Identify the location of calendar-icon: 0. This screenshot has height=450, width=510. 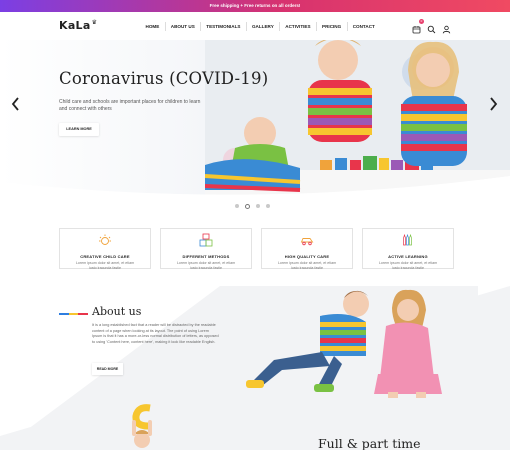
(418, 26).